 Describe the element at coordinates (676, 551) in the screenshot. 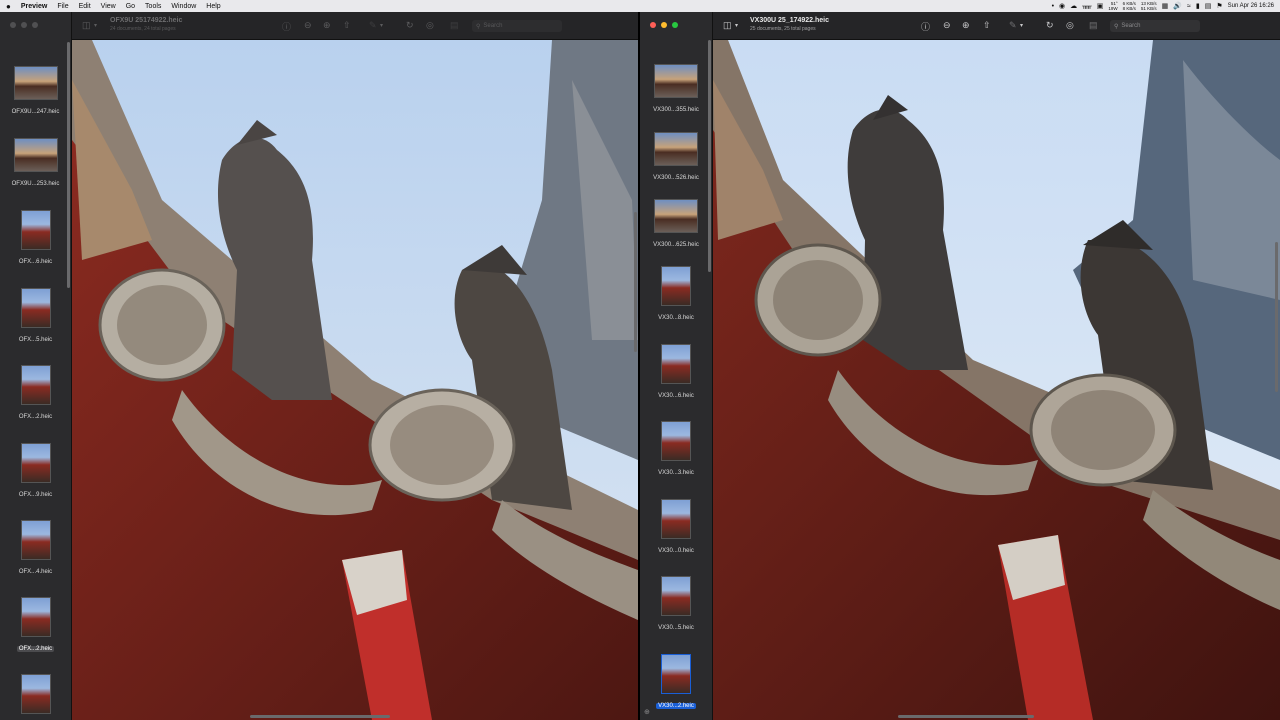

I see `thumbnail-label: VX30...0.heic` at that location.